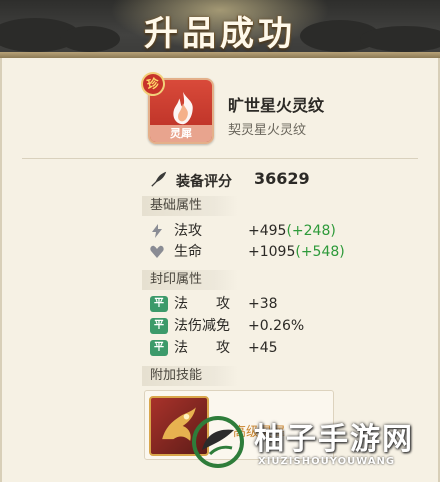 Image resolution: width=440 pixels, height=482 pixels. What do you see at coordinates (188, 231) in the screenshot?
I see `attr-label: 法攻` at bounding box center [188, 231].